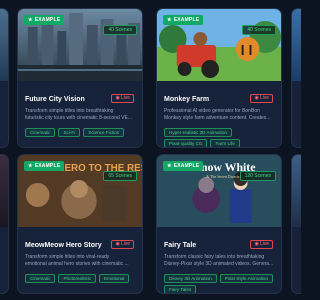  Describe the element at coordinates (257, 176) in the screenshot. I see `scenes-badge: 120 Scenes` at that location.